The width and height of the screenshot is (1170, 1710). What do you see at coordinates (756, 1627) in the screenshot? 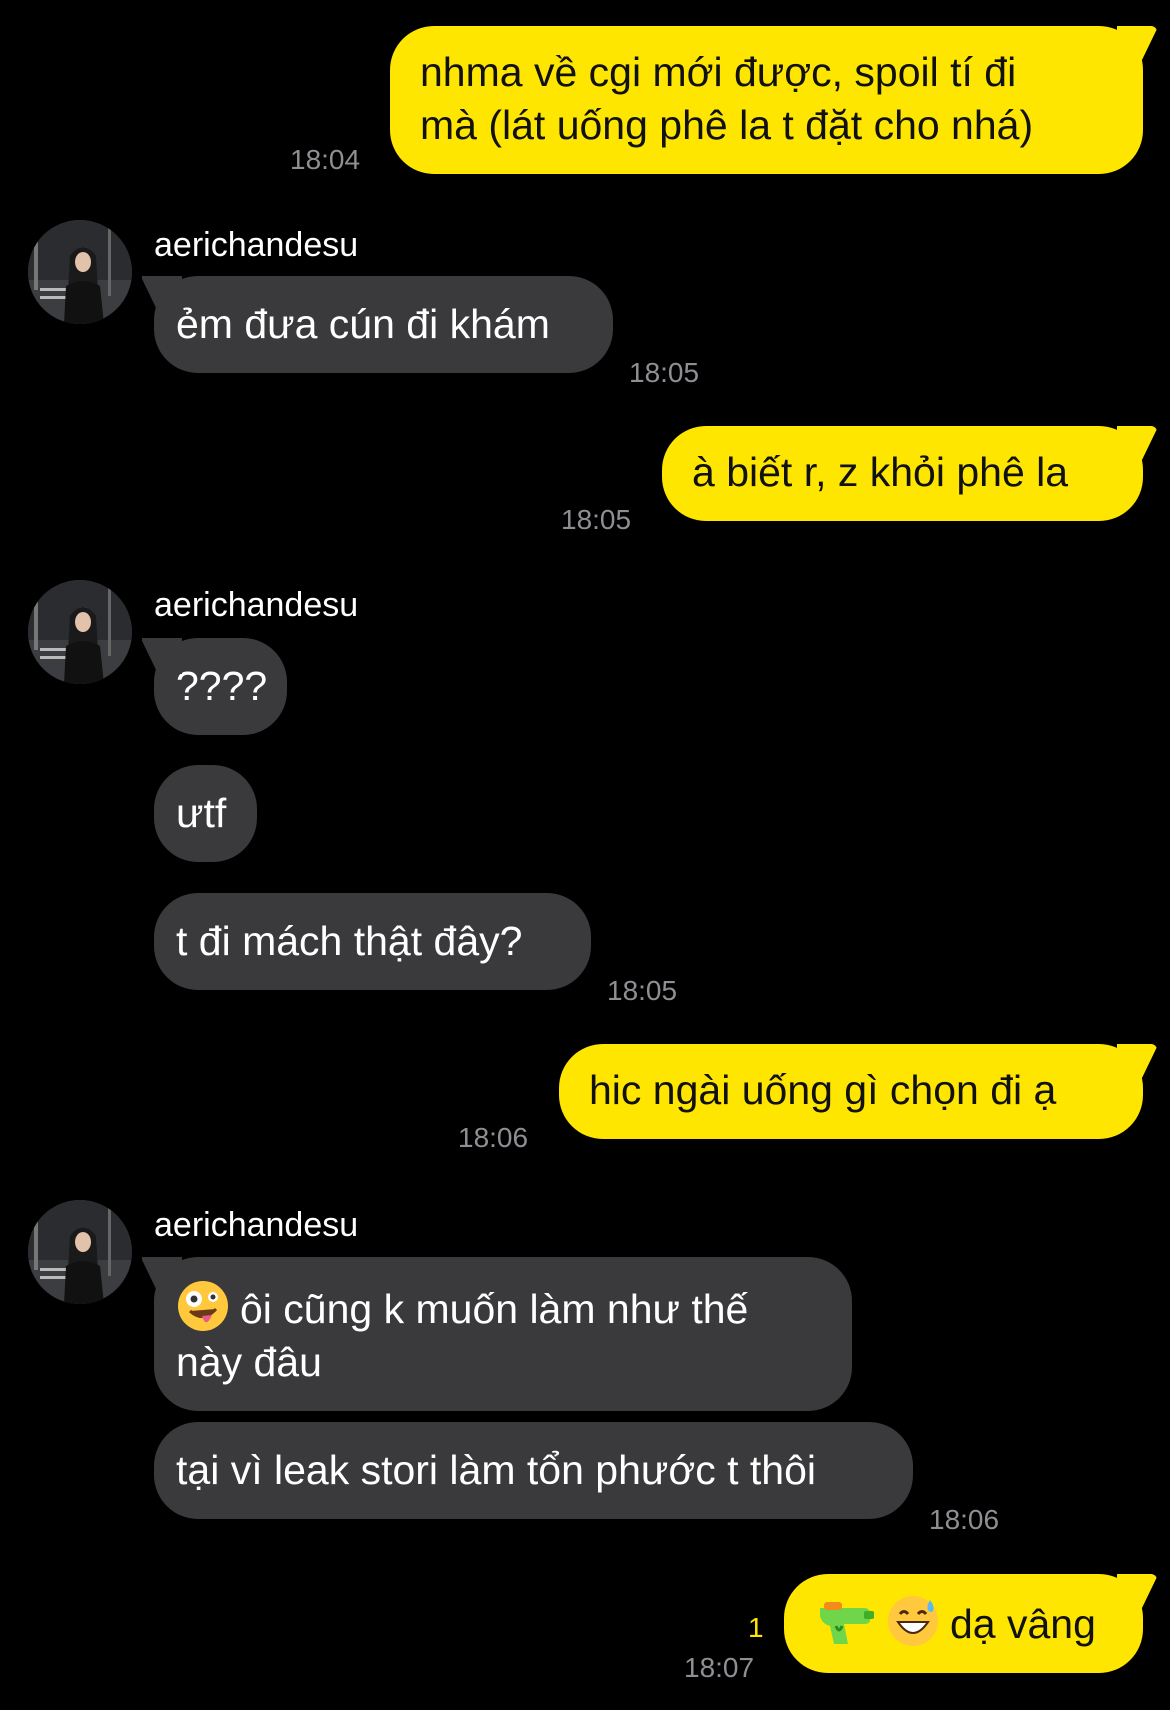
I see `unread-count: 1` at bounding box center [756, 1627].